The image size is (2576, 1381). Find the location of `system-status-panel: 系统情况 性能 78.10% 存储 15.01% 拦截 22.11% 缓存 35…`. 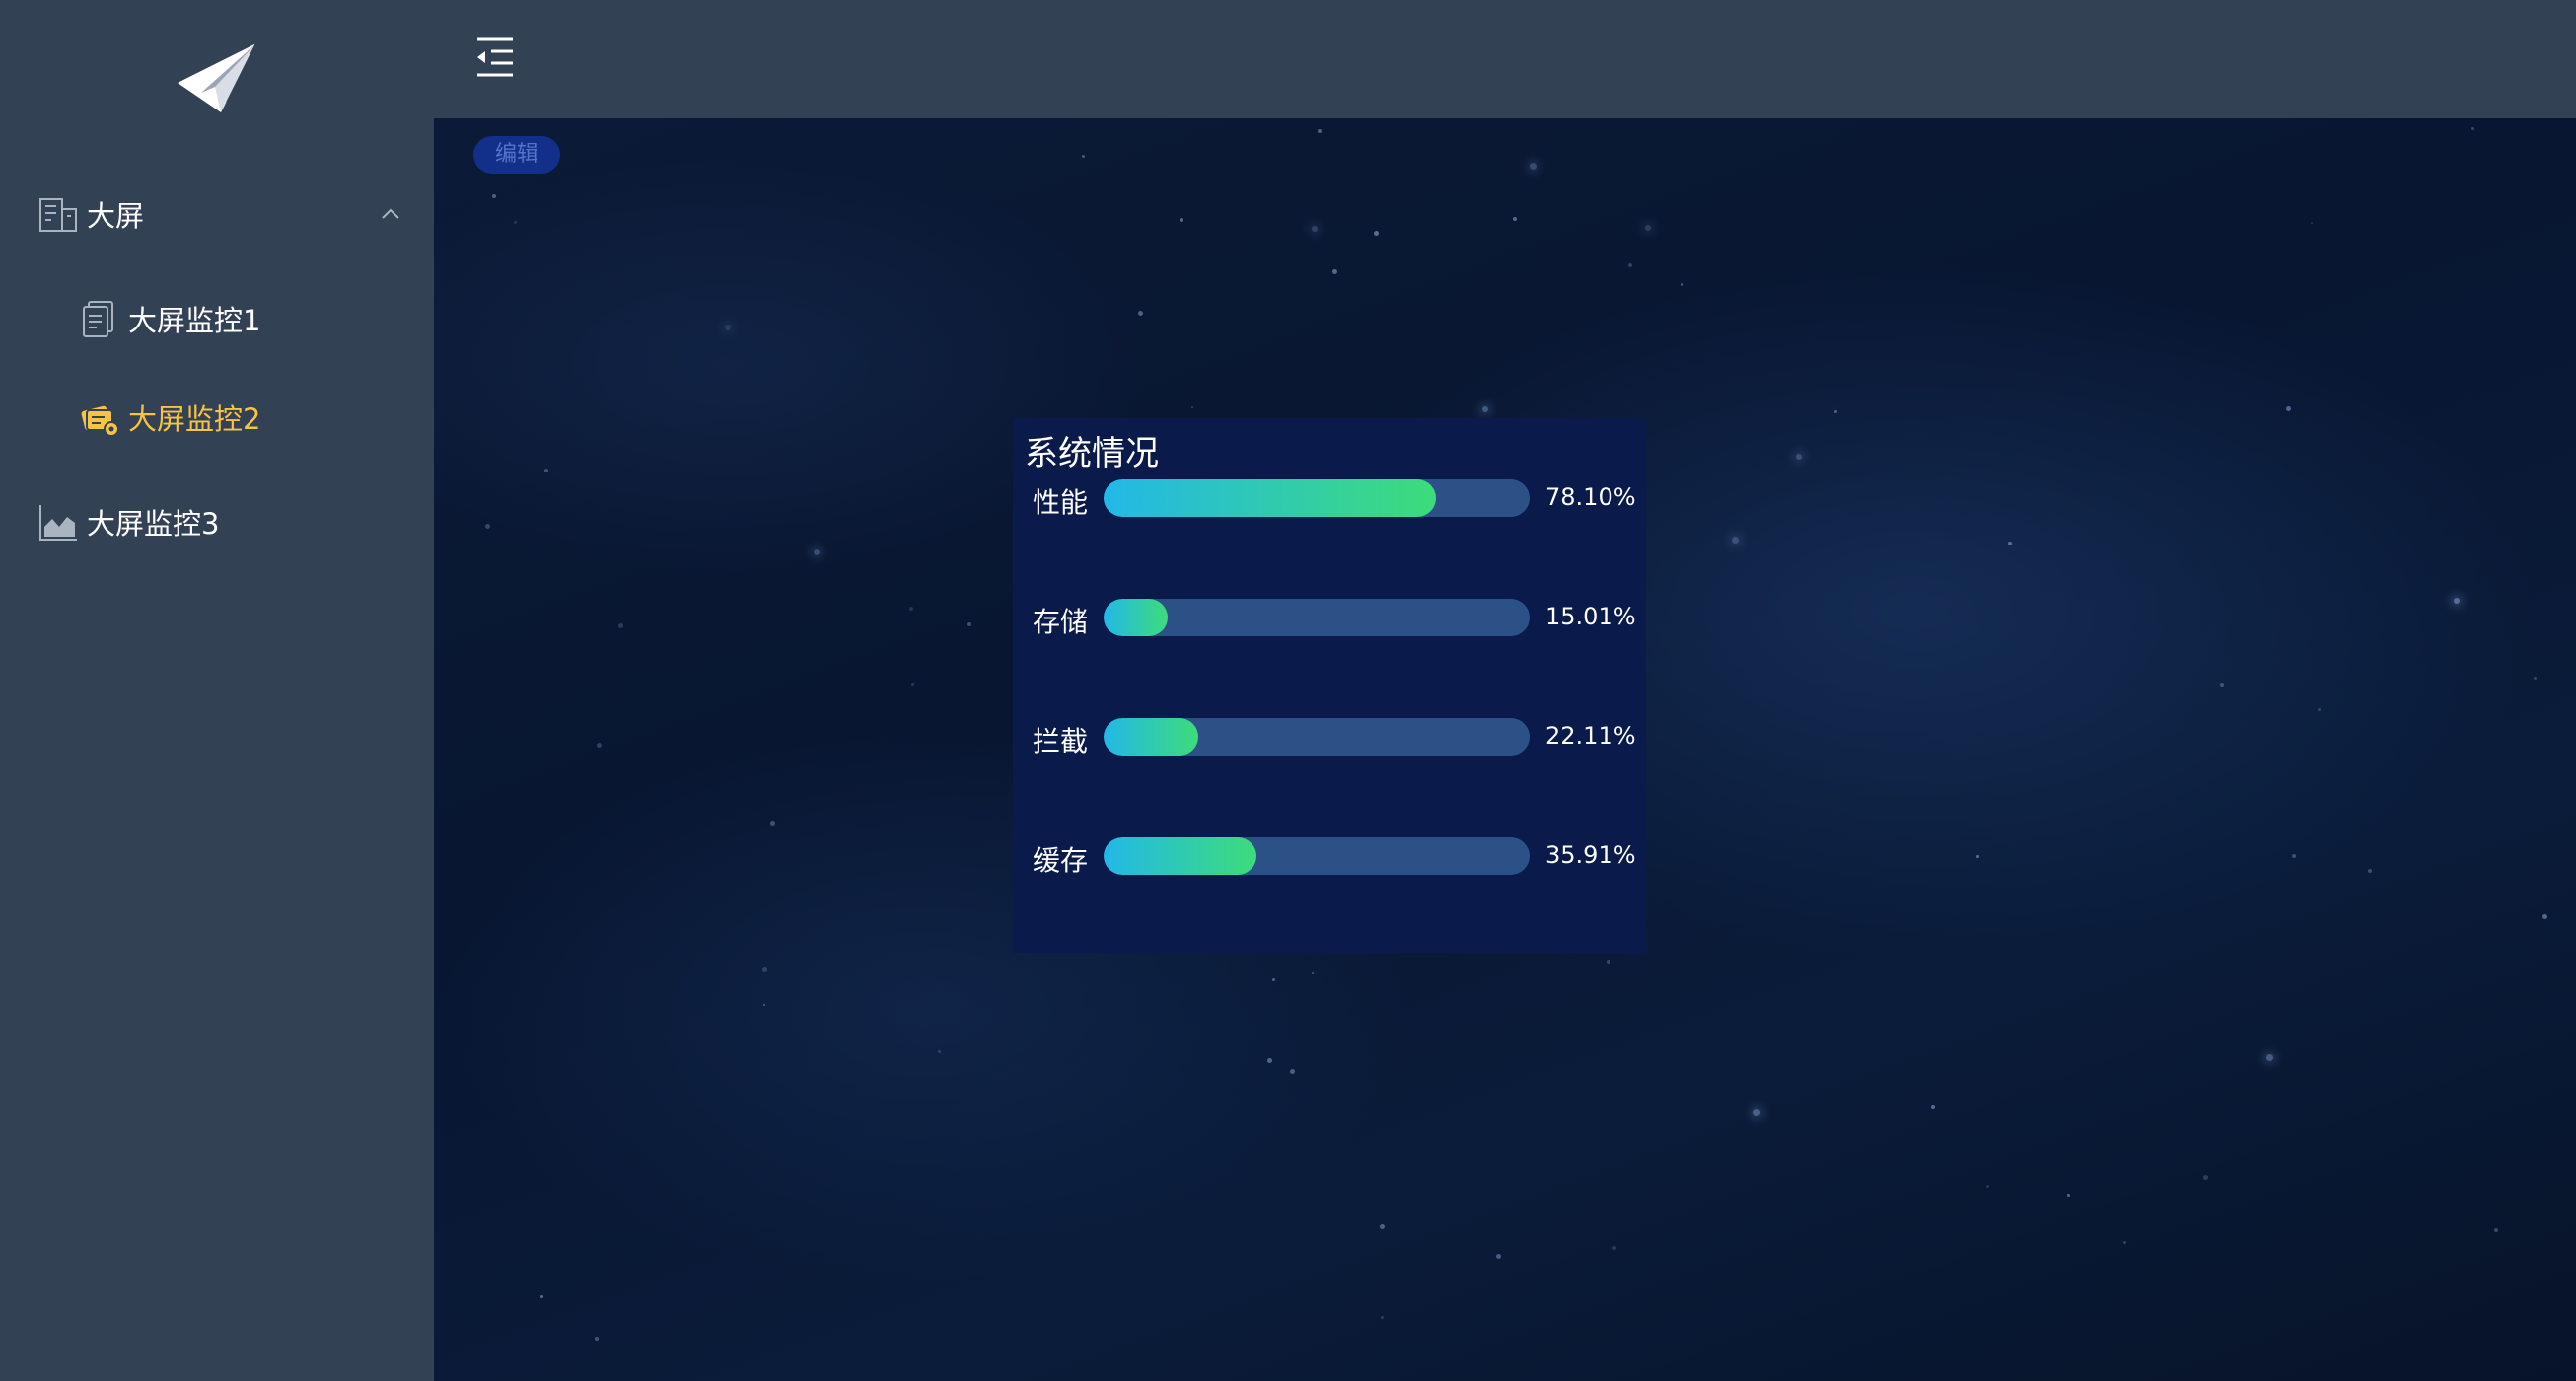

system-status-panel: 系统情况 性能 78.10% 存储 15.01% 拦截 22.11% 缓存 35… is located at coordinates (1329, 685).